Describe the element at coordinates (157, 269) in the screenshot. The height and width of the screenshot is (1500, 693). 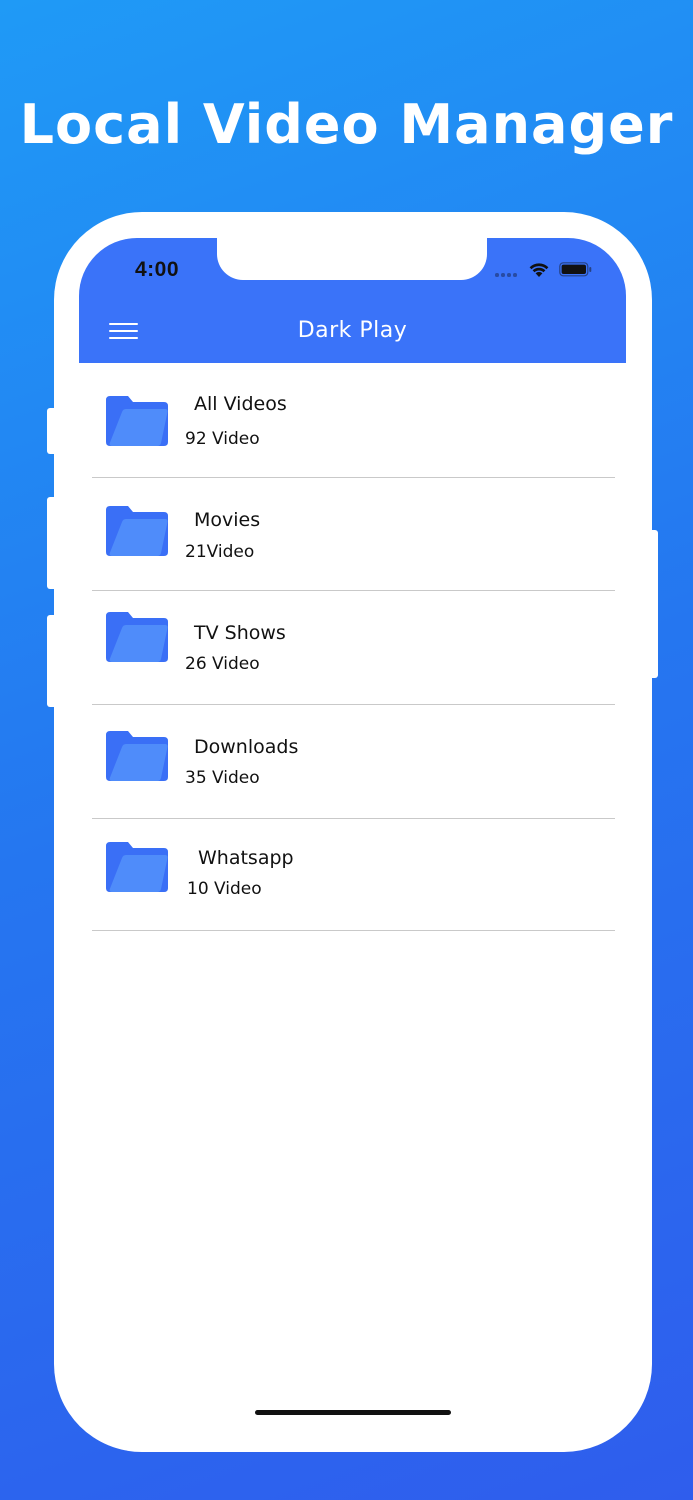
I see `status-time: 4:00` at that location.